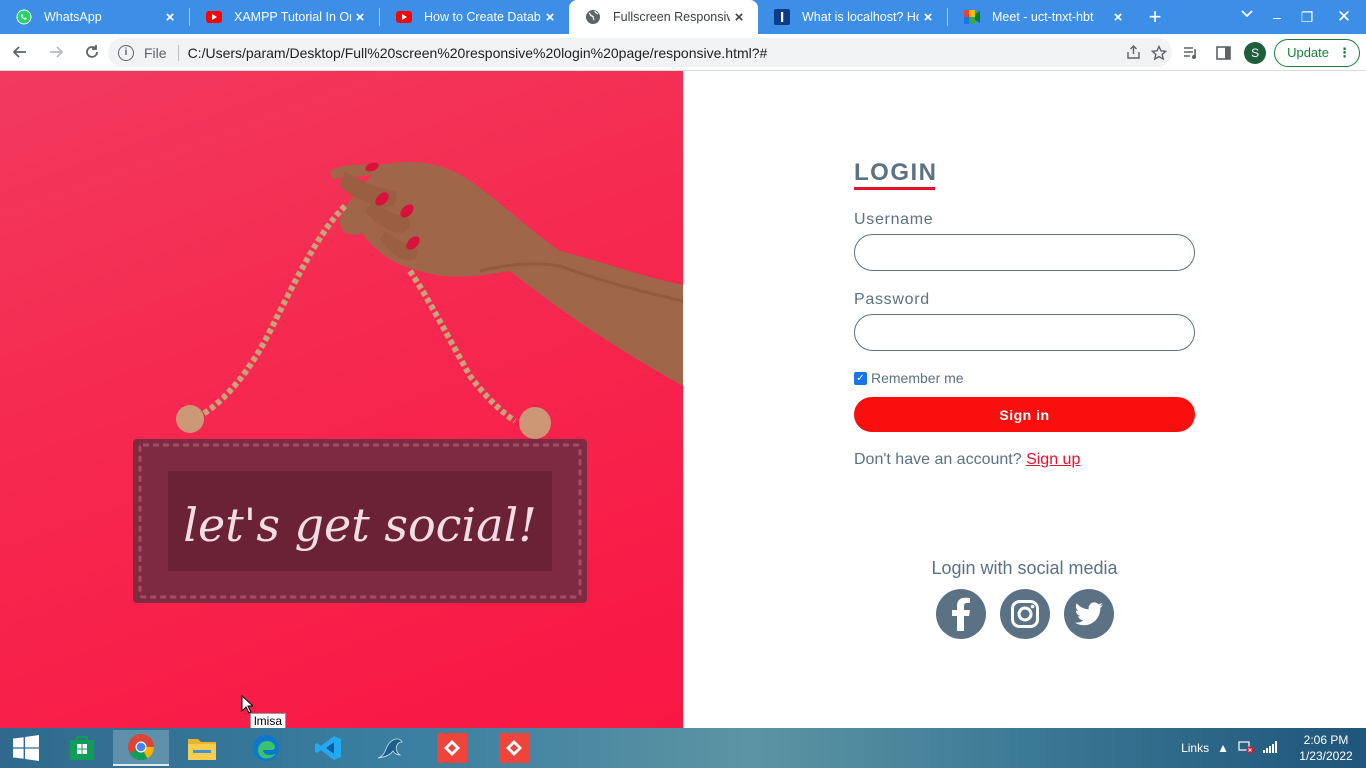 This screenshot has height=768, width=1366. I want to click on toolbar-right: S Update ⋮, so click(1267, 52).